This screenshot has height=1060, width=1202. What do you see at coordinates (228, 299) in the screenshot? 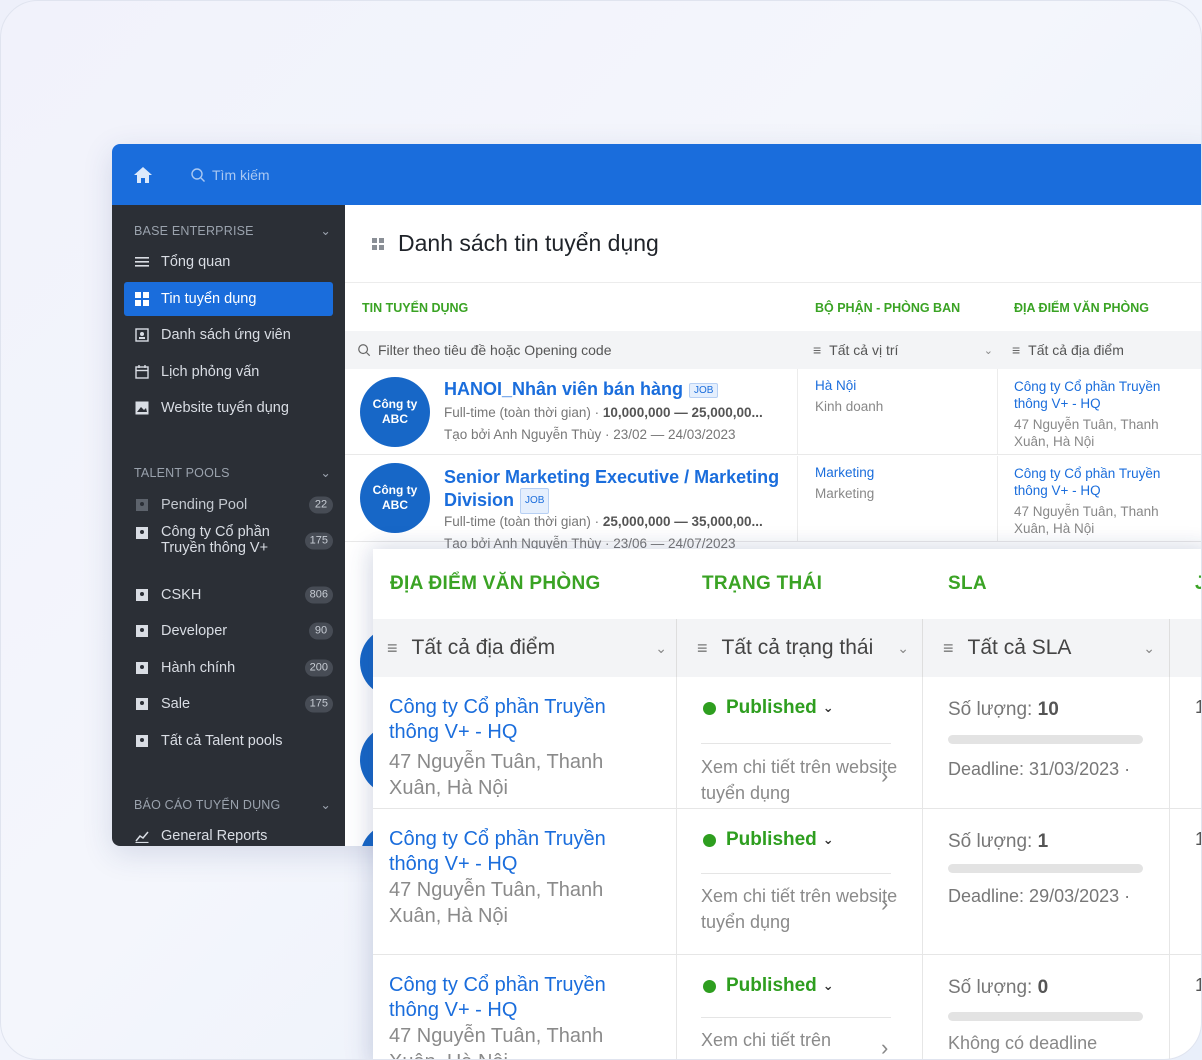
I see `sidebar-item-jobs: Tin tuyển dụng` at bounding box center [228, 299].